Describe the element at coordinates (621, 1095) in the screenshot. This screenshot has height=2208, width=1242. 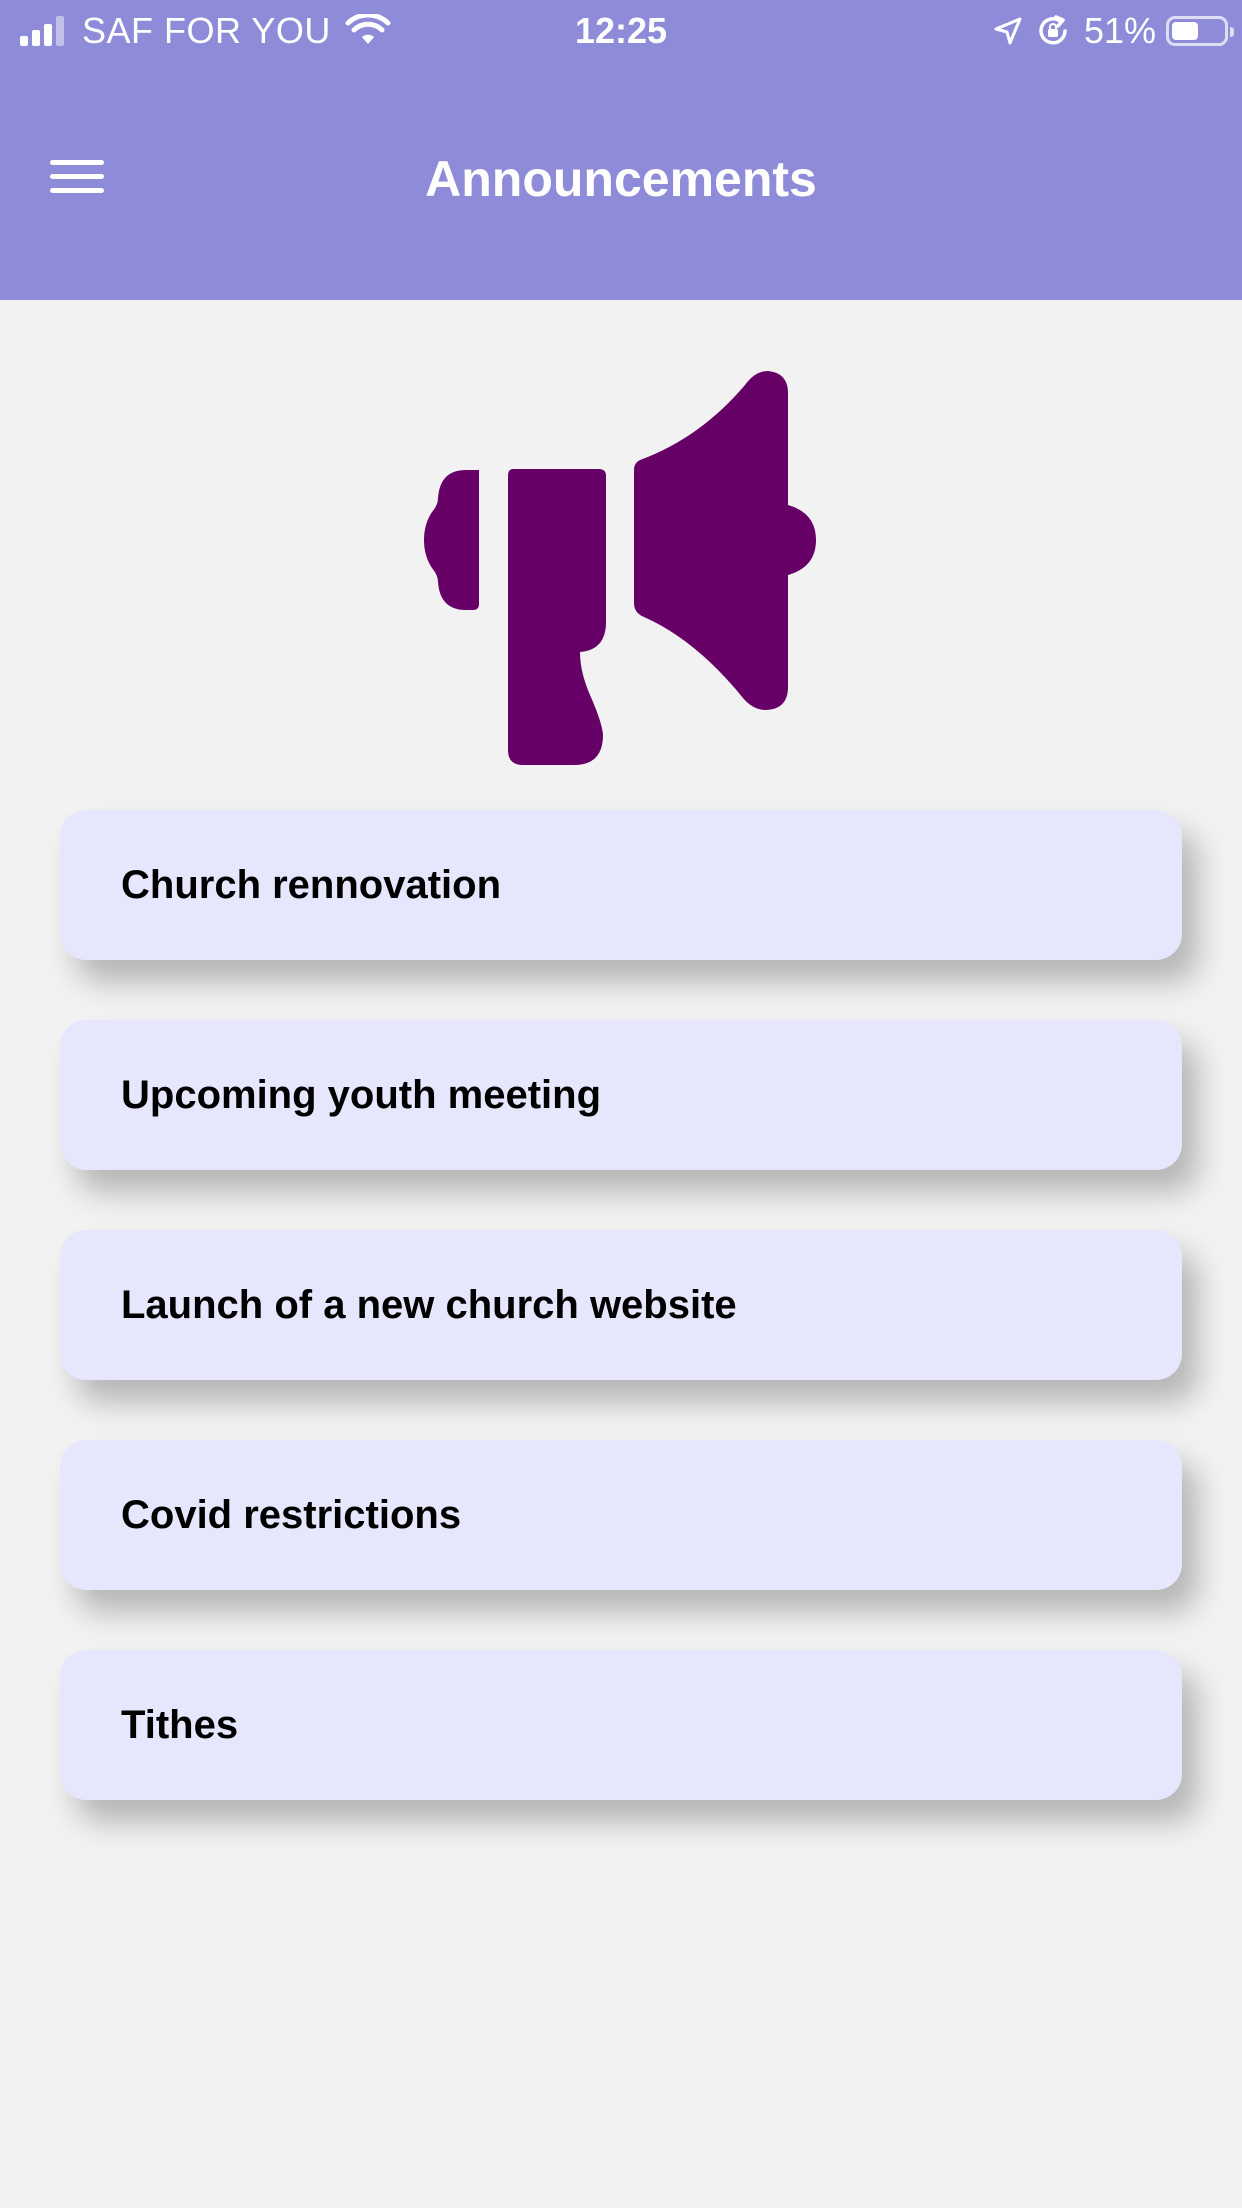
I see `announcement-card-upcoming-youth-meeting: Upcoming youth meeting` at that location.